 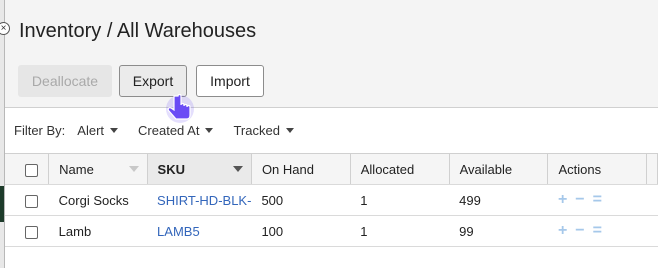 What do you see at coordinates (5, 28) in the screenshot?
I see `close-icon: ×` at bounding box center [5, 28].